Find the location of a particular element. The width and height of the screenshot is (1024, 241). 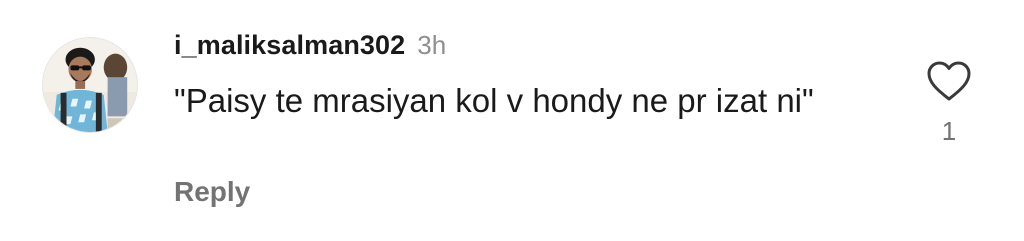

reply-button: Reply is located at coordinates (212, 192).